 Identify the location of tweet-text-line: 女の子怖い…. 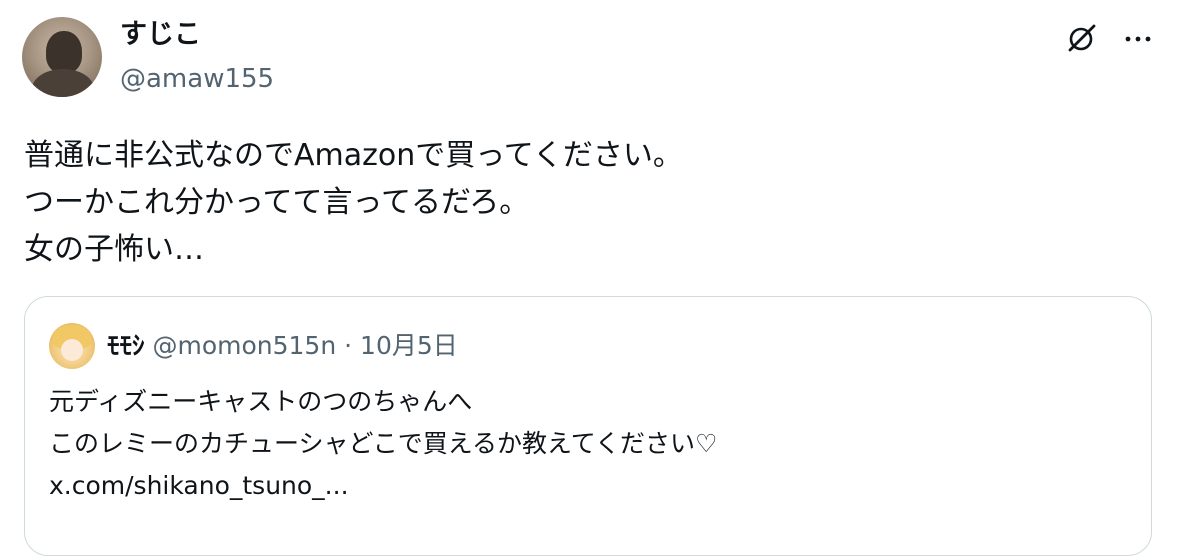
(114, 249).